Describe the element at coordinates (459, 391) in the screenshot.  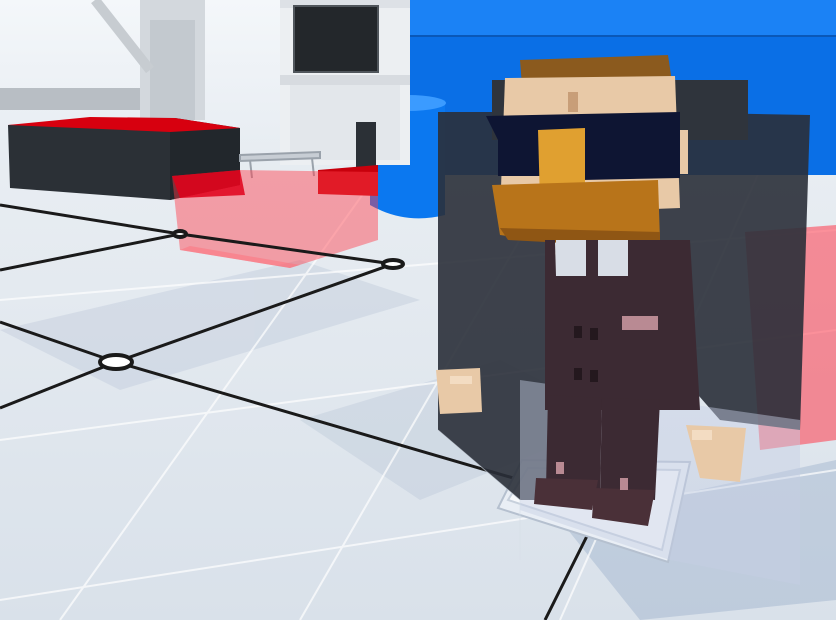
I see `left-hand` at that location.